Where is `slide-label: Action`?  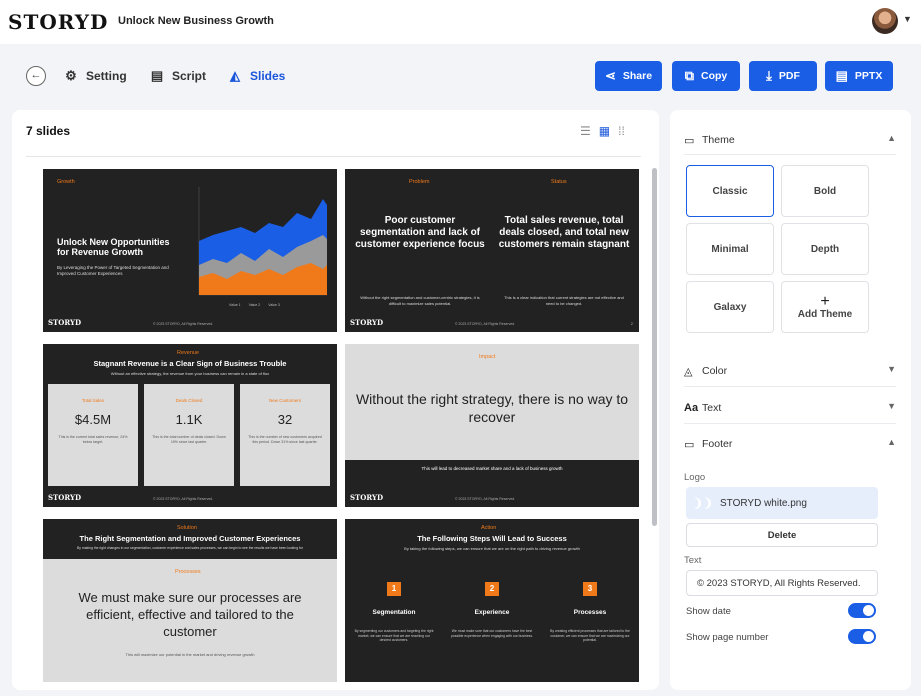 slide-label: Action is located at coordinates (489, 528).